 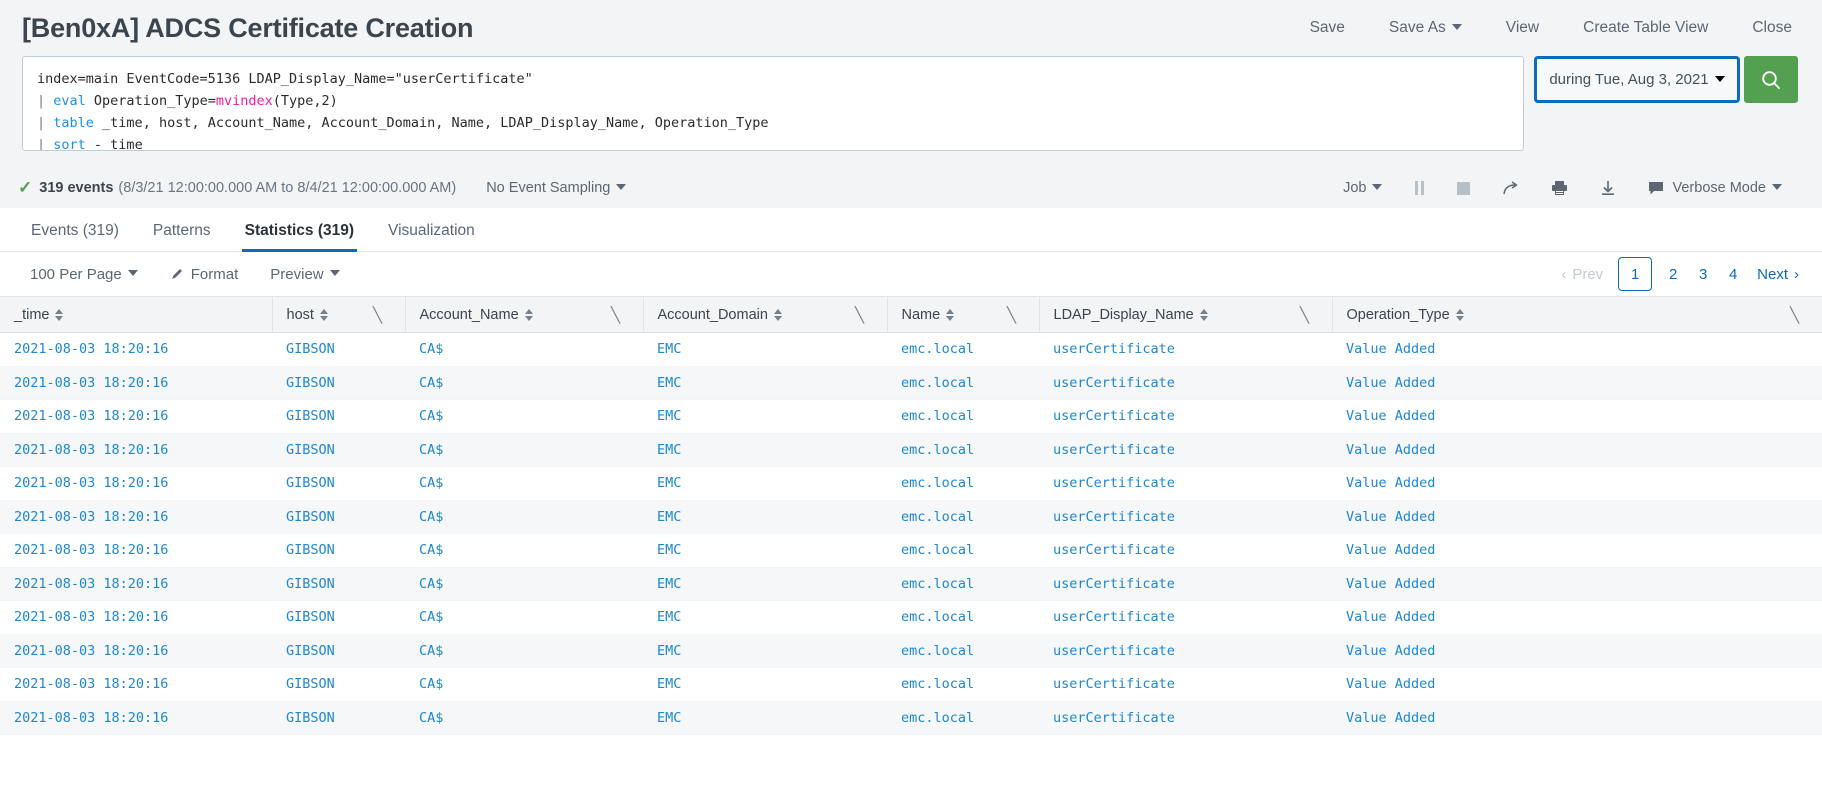 I want to click on create-table-view-link: Create Table View, so click(x=1645, y=28).